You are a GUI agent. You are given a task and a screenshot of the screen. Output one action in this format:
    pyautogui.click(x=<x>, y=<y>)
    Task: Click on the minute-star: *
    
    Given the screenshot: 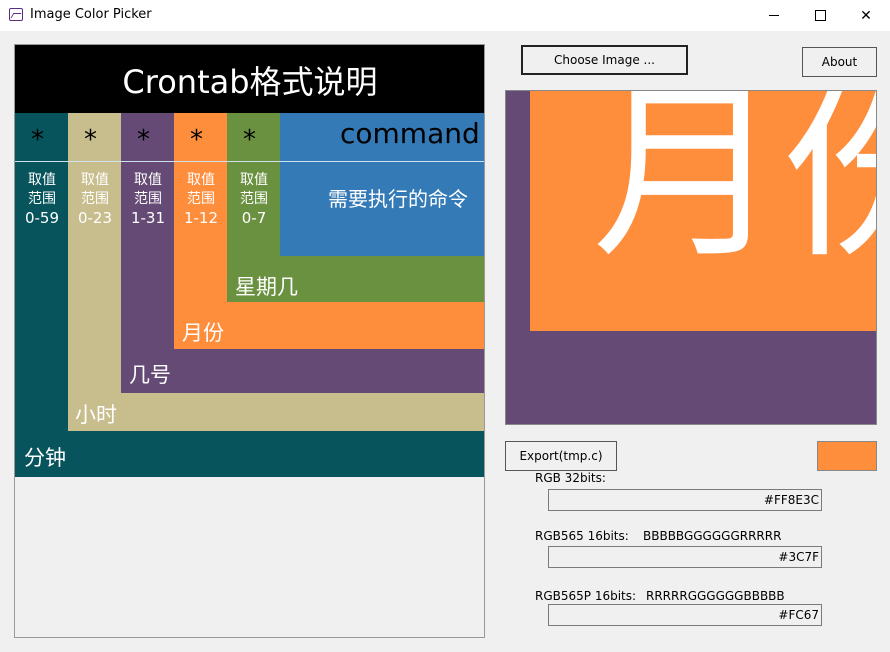 What is the action you would take?
    pyautogui.click(x=37, y=140)
    